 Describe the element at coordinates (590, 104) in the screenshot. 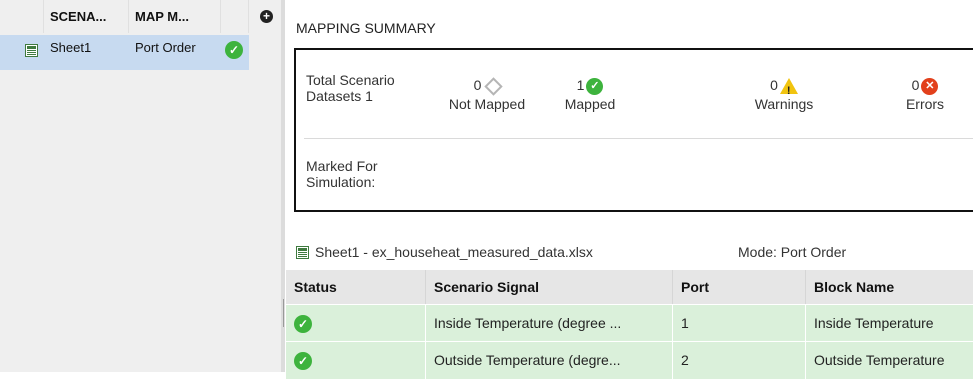

I see `mapped-label: Mapped` at that location.